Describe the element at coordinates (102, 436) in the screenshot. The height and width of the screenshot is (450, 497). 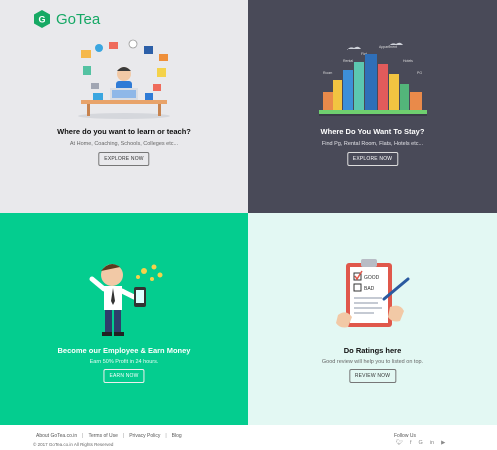
I see `footer-link-terms: Terms of Use` at that location.